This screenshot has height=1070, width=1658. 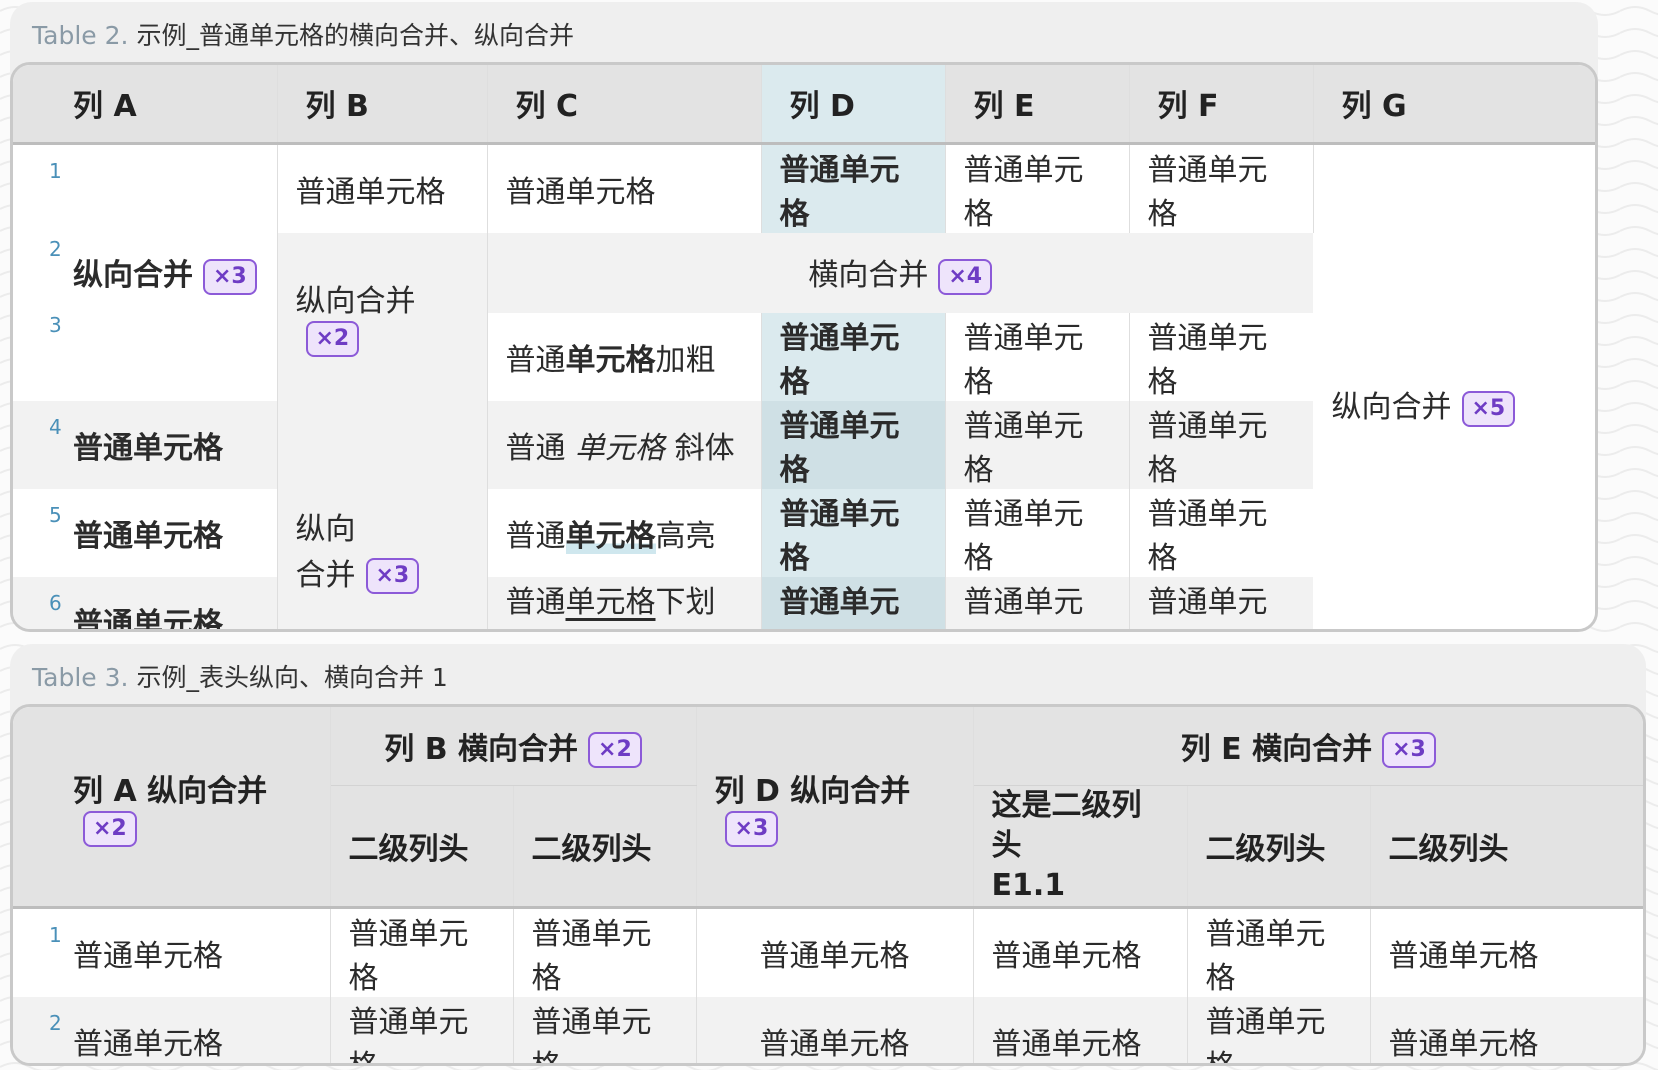 I want to click on table2-italic-cell: 普通 单元格 斜体, so click(x=624, y=444).